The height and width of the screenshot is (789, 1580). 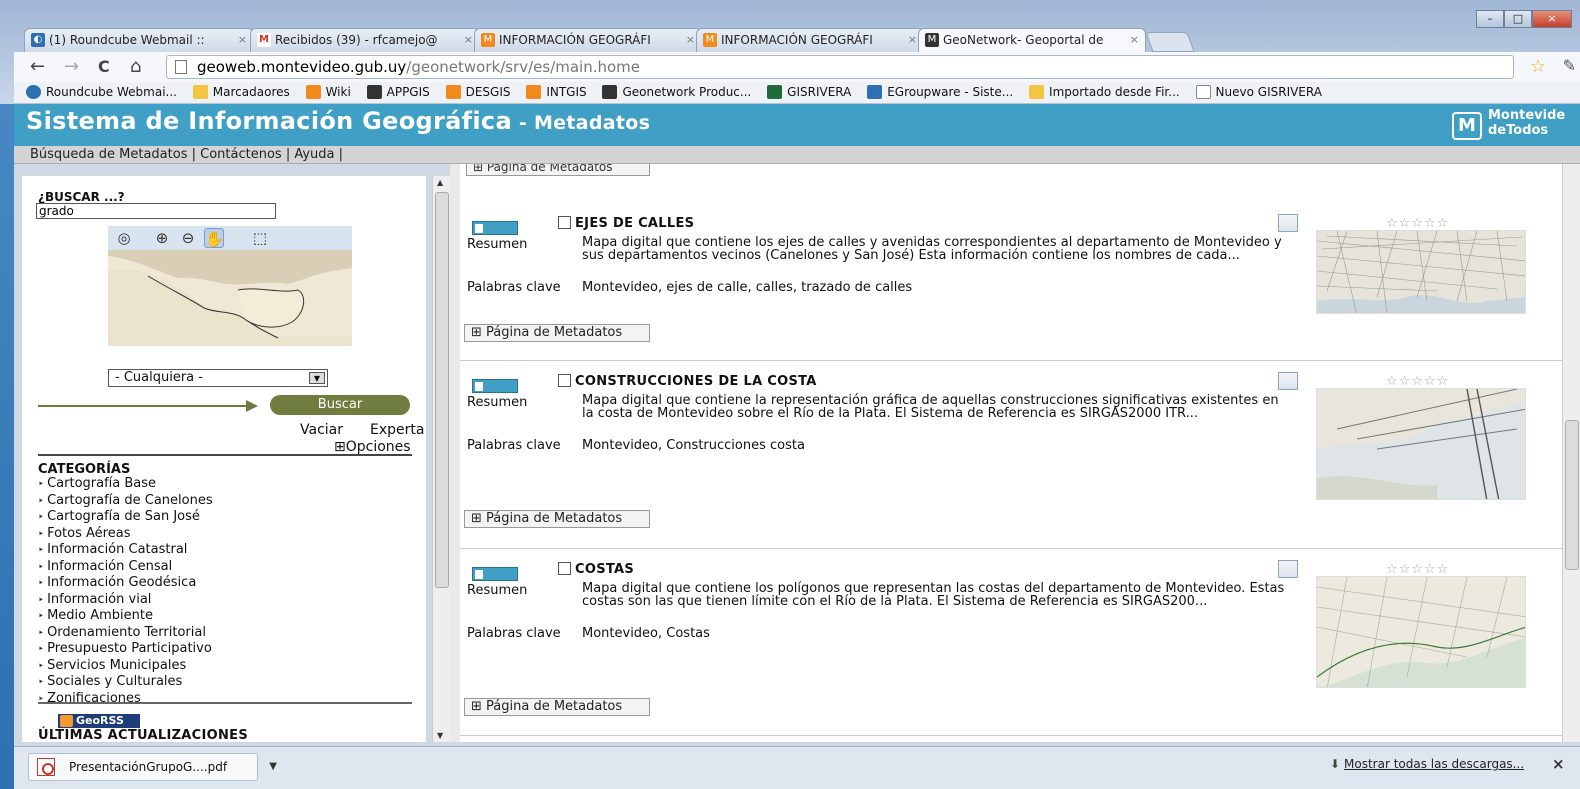 What do you see at coordinates (340, 405) in the screenshot?
I see `buscar-button: Buscar` at bounding box center [340, 405].